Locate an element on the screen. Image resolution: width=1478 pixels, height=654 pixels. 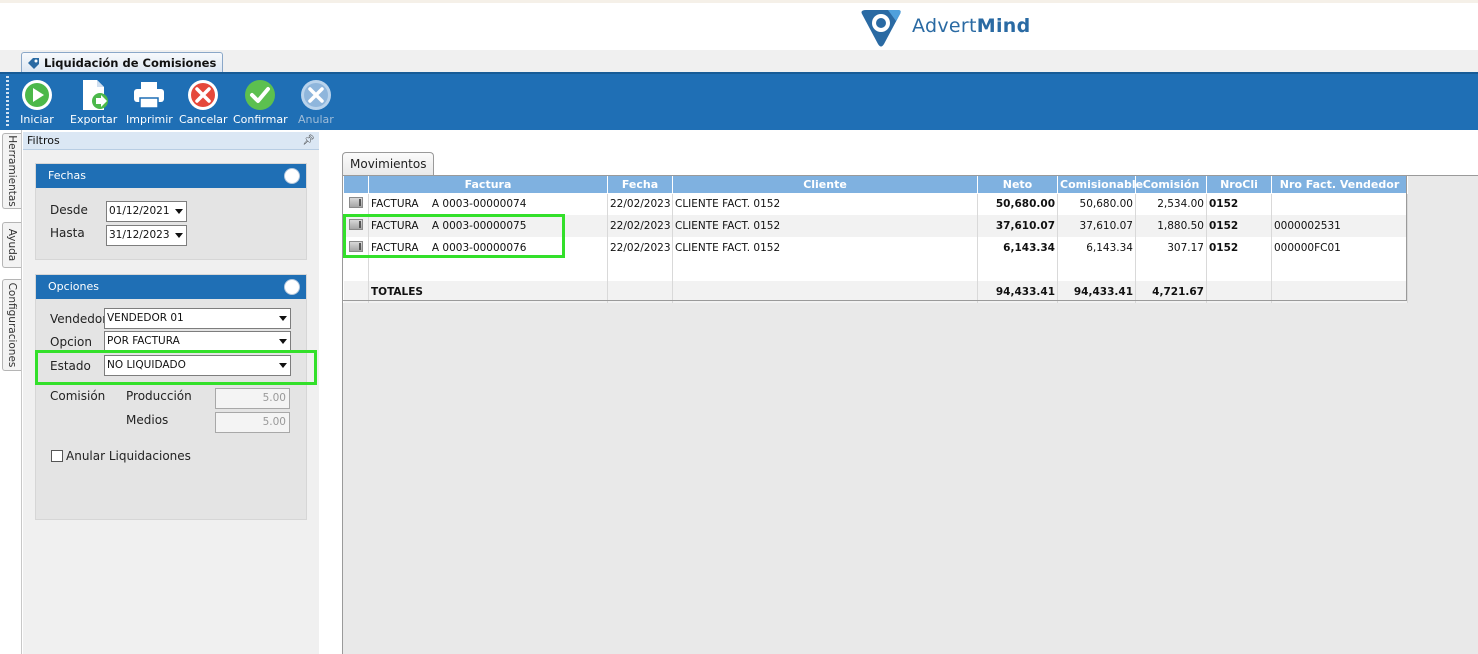
document-tab-label: Liquidación de Comisiones is located at coordinates (130, 63).